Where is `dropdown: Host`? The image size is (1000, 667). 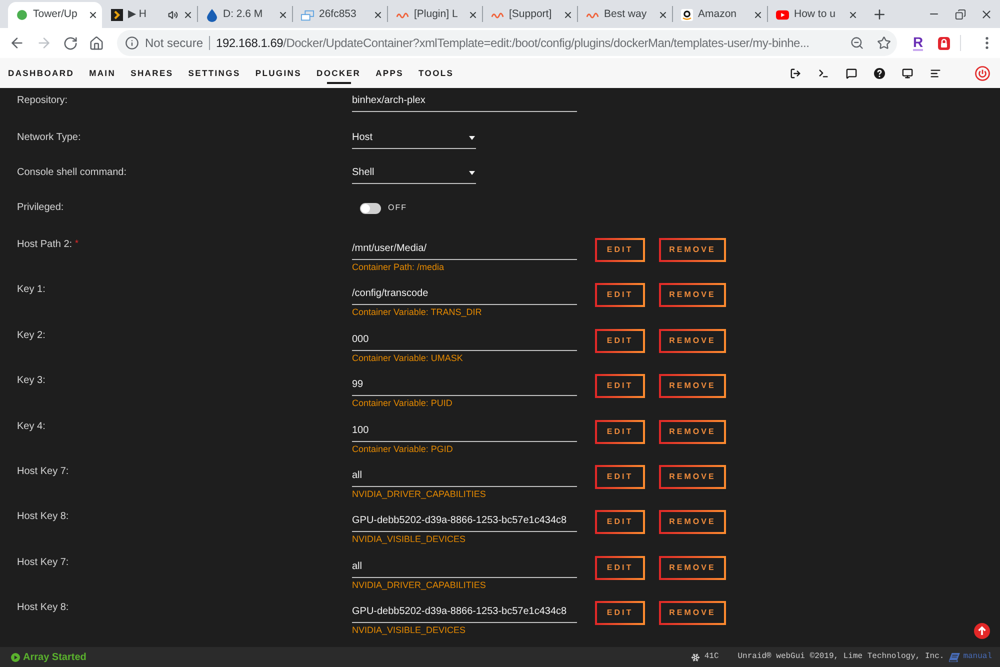
dropdown: Host is located at coordinates (414, 140).